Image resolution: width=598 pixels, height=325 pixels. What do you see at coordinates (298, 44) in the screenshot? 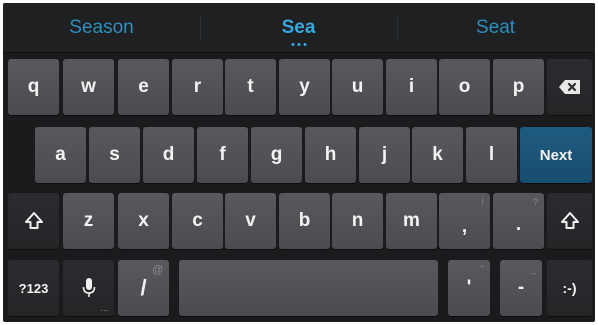
I see `more-suggestions-indicator` at bounding box center [298, 44].